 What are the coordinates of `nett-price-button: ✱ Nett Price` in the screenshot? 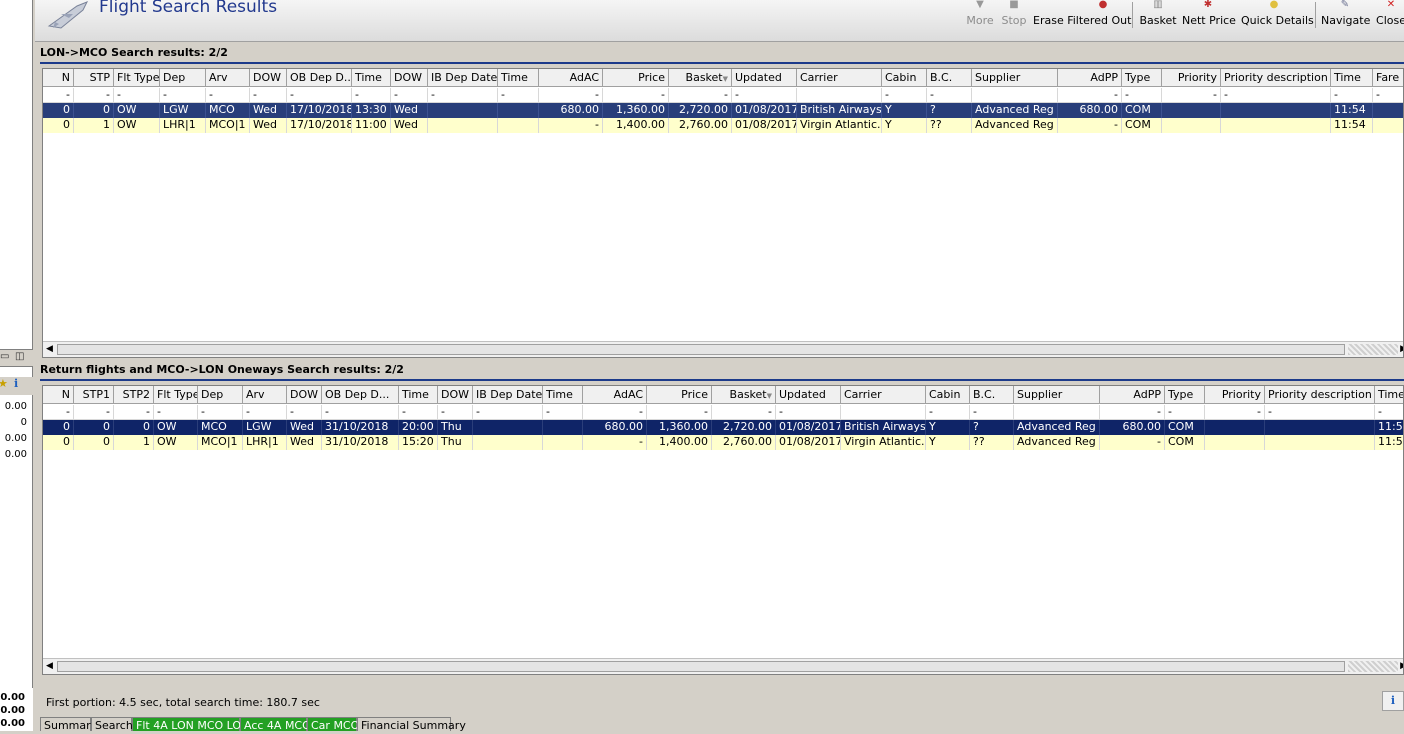 It's located at (1209, 15).